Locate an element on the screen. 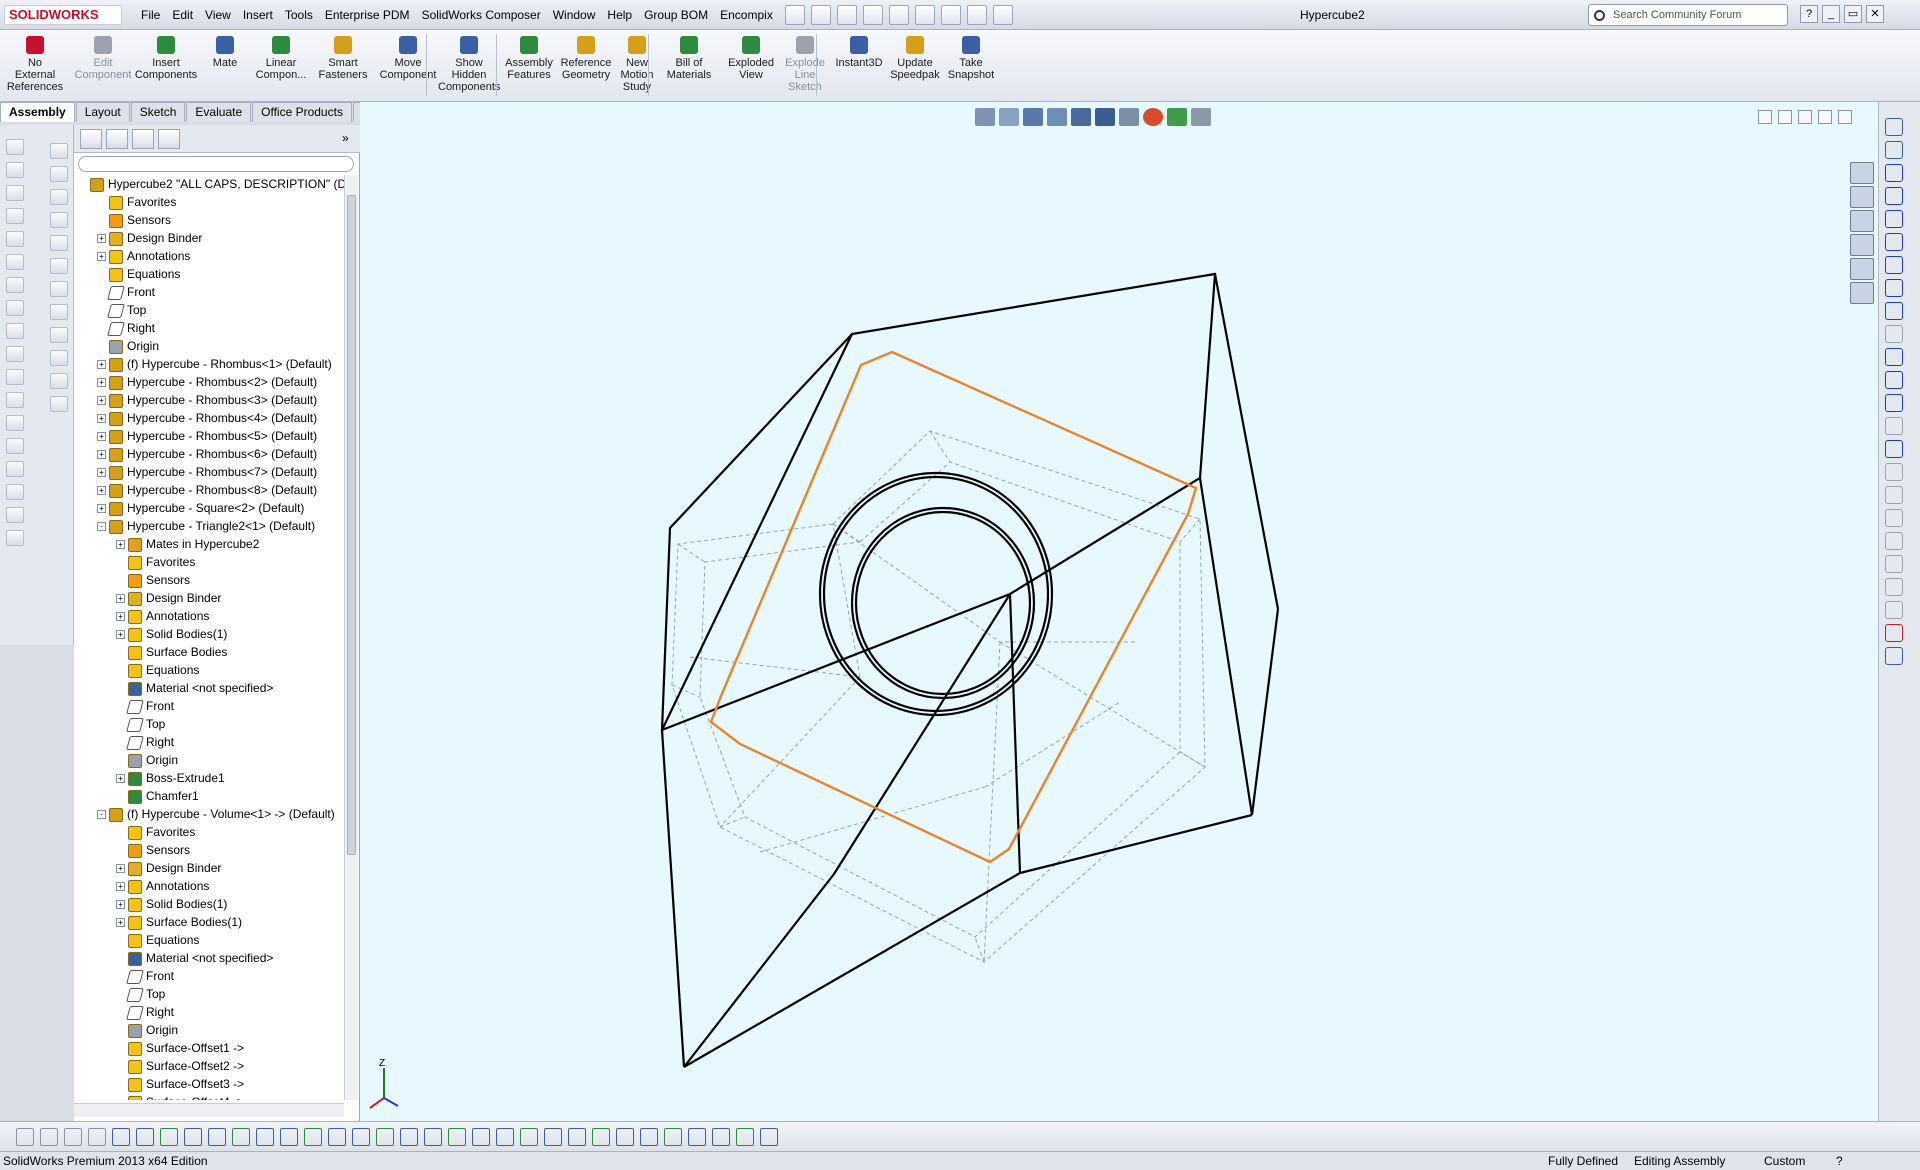 Image resolution: width=1920 pixels, height=1170 pixels. tree-vertical-scrollbar is located at coordinates (351, 637).